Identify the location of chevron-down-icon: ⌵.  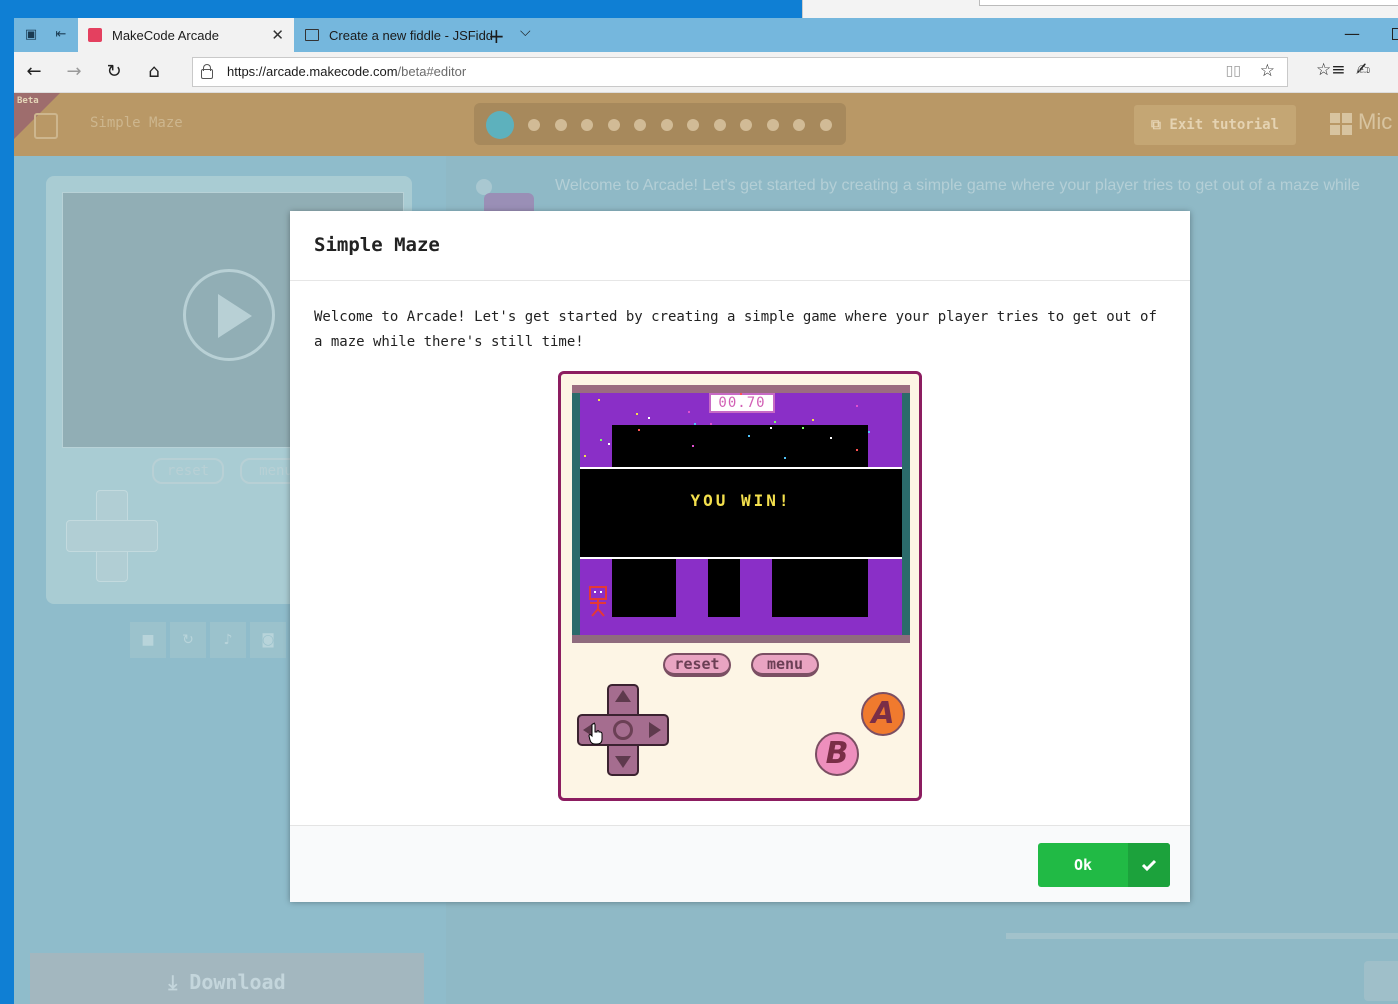
(525, 32).